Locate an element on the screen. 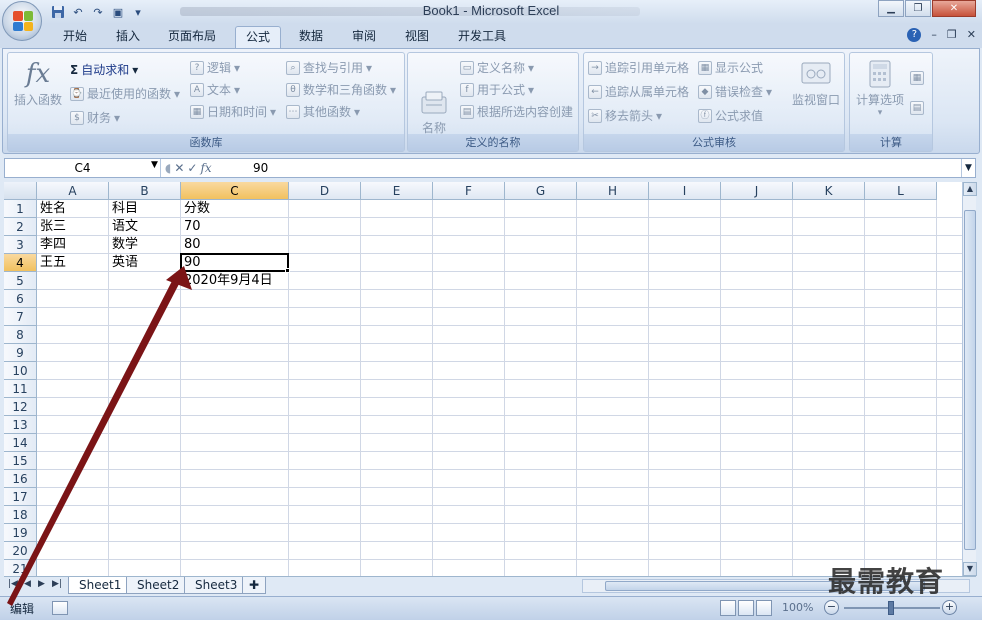 This screenshot has width=982, height=620. row-header-13: 13 is located at coordinates (20, 425).